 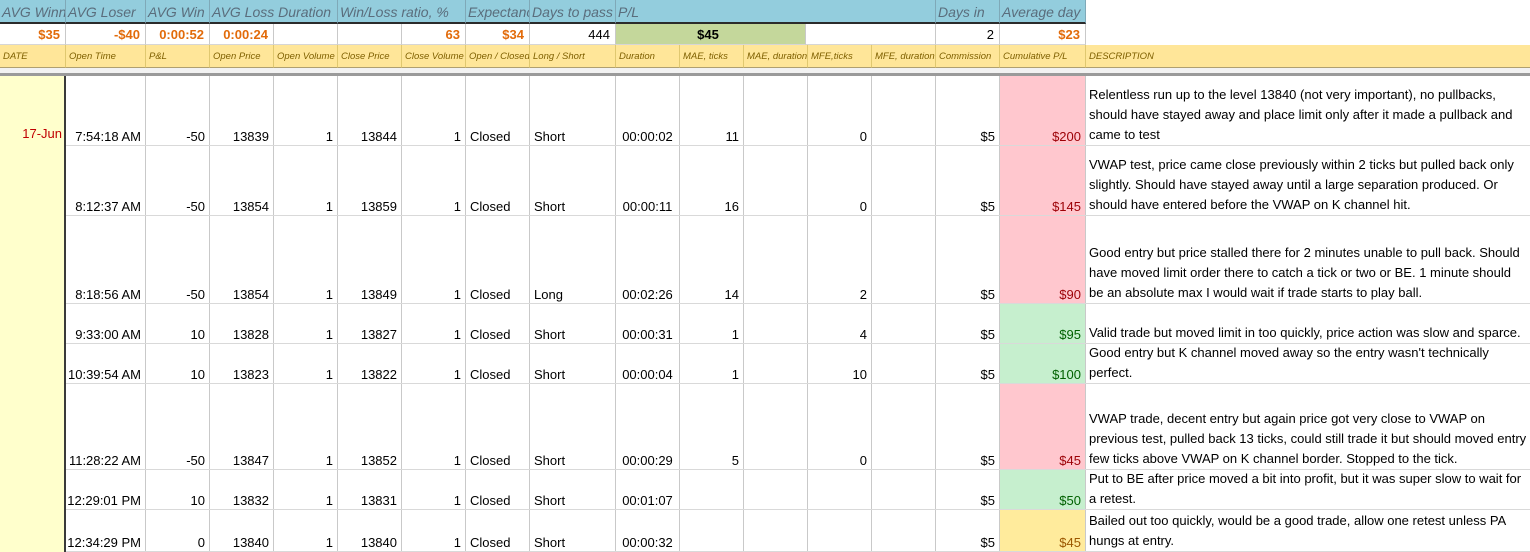 I want to click on side-cell: Long, so click(x=573, y=259).